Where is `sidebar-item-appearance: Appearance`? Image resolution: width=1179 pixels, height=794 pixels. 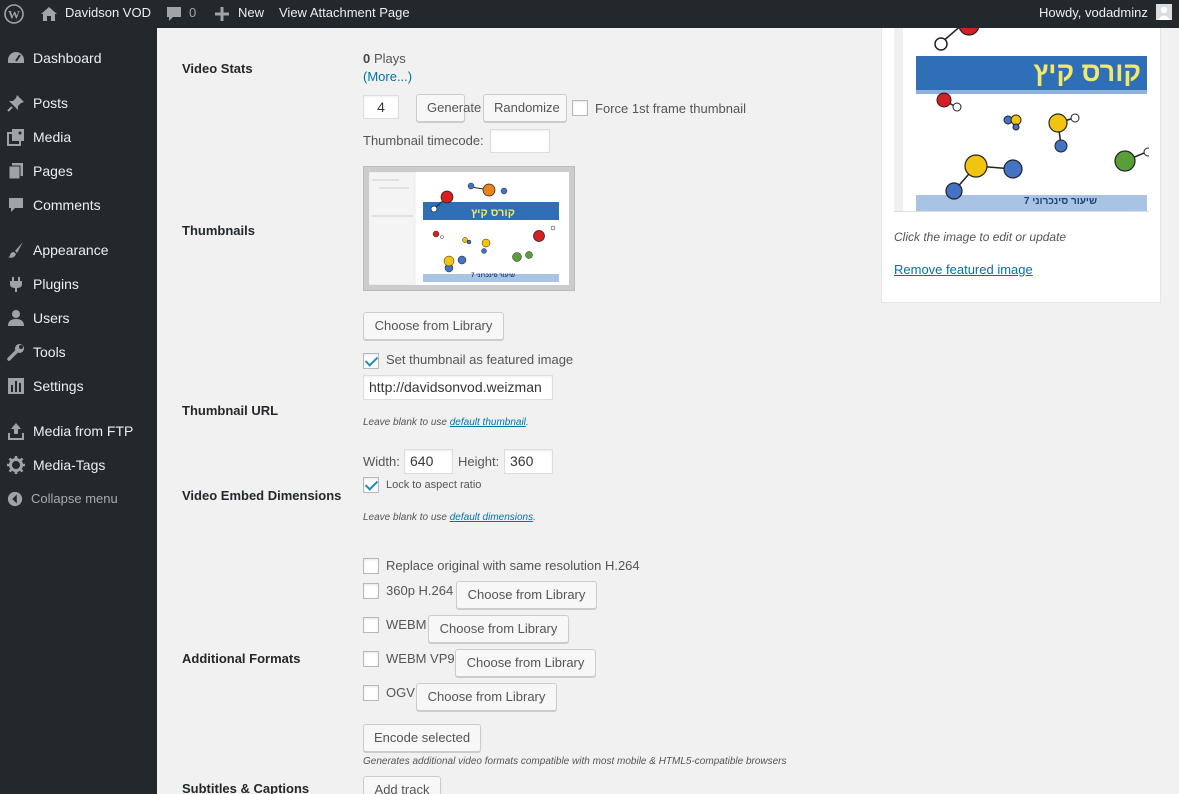 sidebar-item-appearance: Appearance is located at coordinates (78, 250).